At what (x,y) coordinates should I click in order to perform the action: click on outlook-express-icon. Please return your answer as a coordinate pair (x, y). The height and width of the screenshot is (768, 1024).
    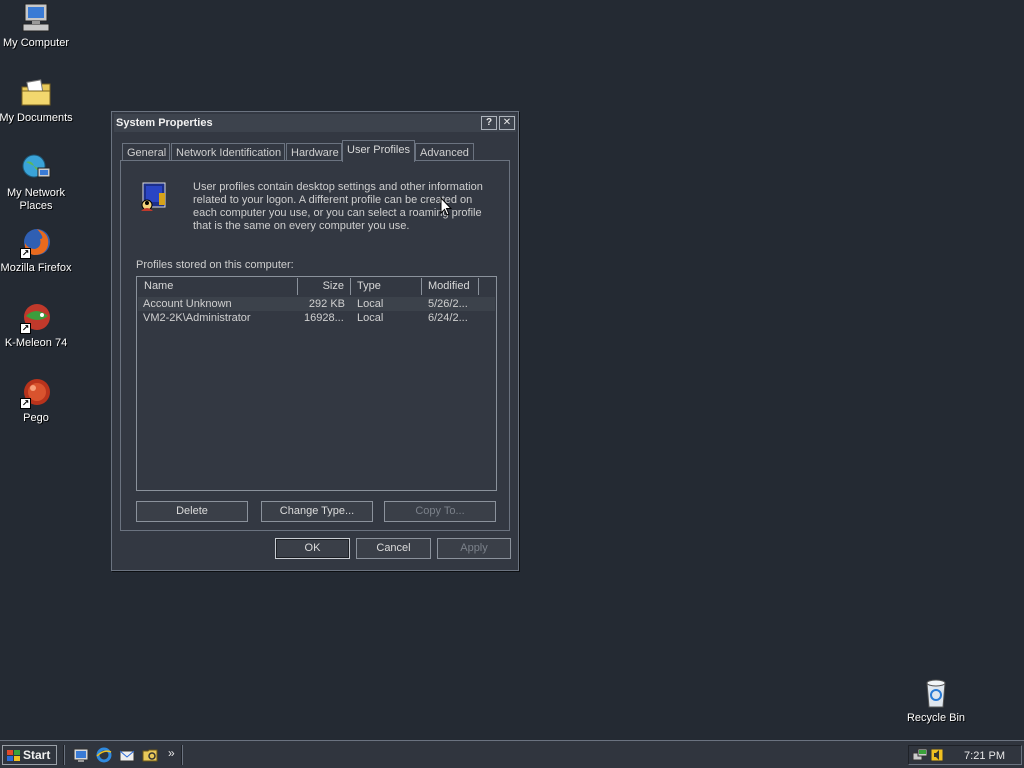
    Looking at the image, I should click on (127, 755).